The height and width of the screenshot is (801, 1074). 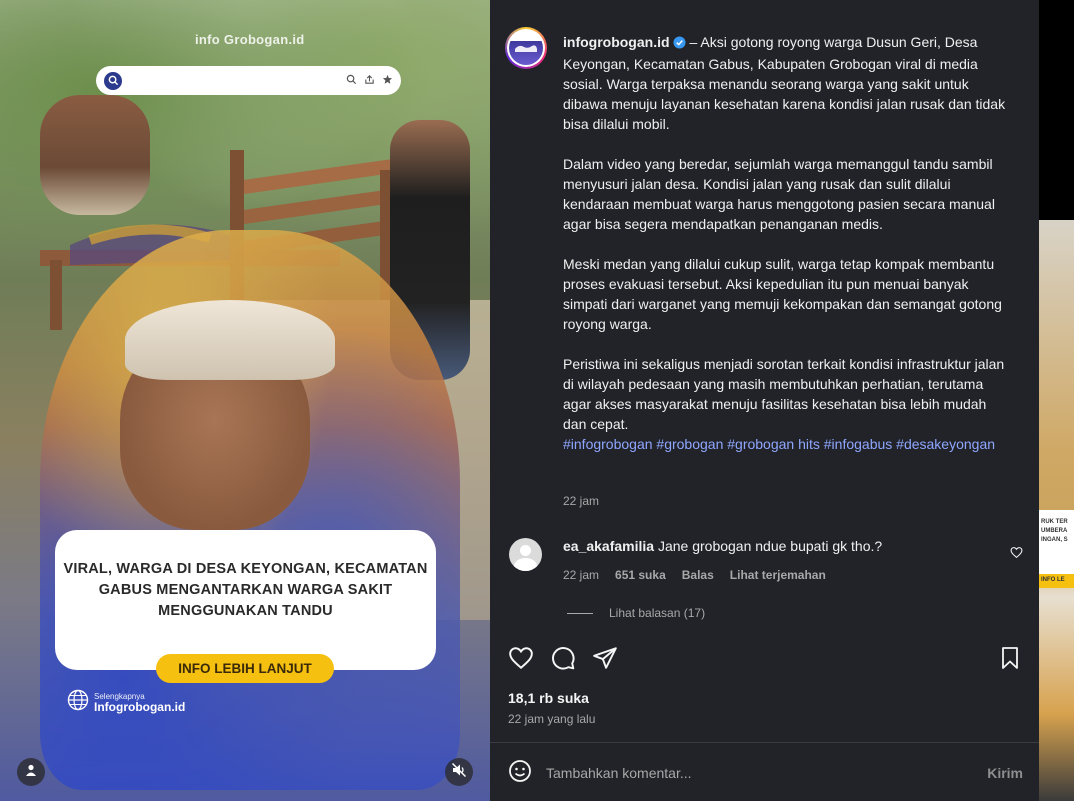 I want to click on brand-footer: Selengkapnya Infogrobogan.id, so click(x=126, y=702).